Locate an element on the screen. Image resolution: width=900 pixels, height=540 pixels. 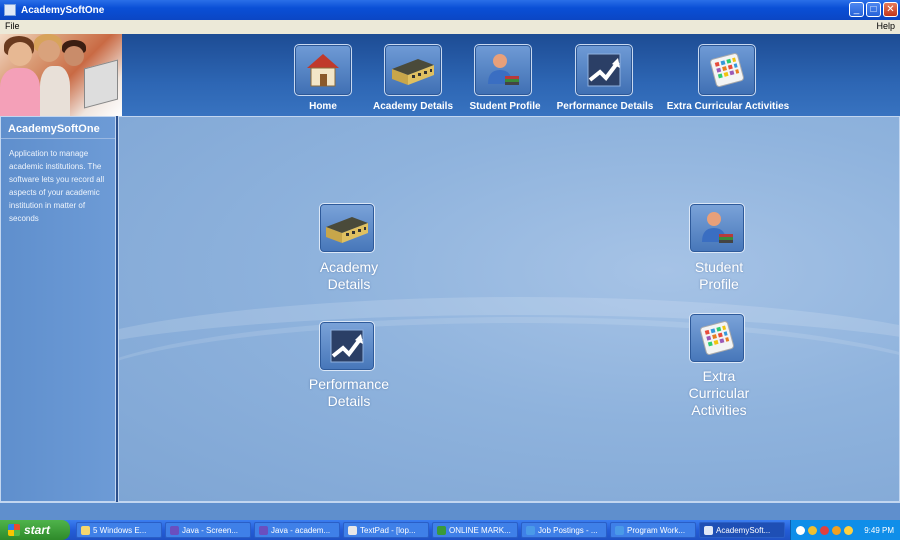
close-button: ✕ is located at coordinates (890, 9).